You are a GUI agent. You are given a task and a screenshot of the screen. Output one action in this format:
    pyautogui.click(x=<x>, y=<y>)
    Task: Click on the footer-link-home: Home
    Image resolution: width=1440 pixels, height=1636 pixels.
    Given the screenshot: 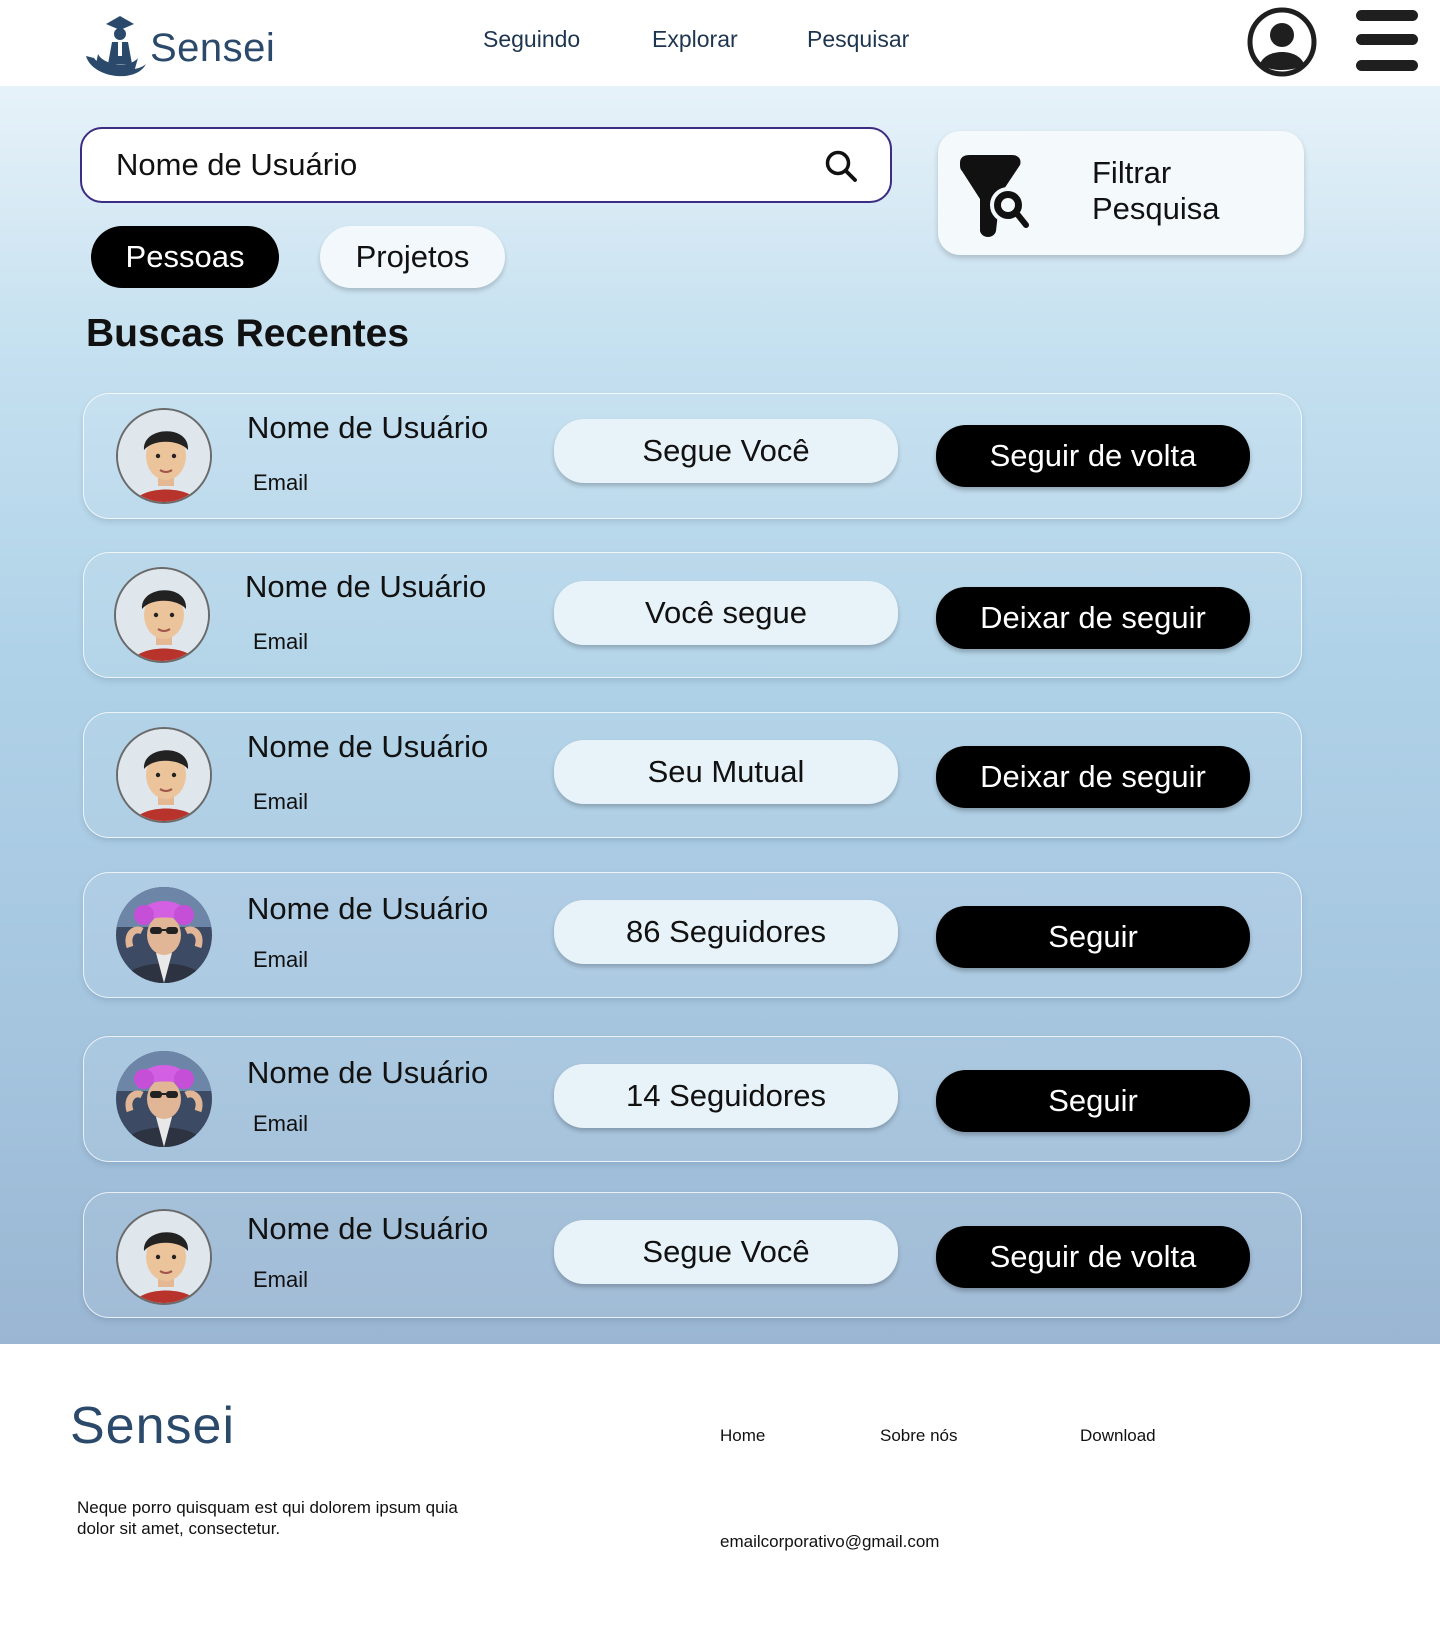 What is the action you would take?
    pyautogui.click(x=742, y=1436)
    